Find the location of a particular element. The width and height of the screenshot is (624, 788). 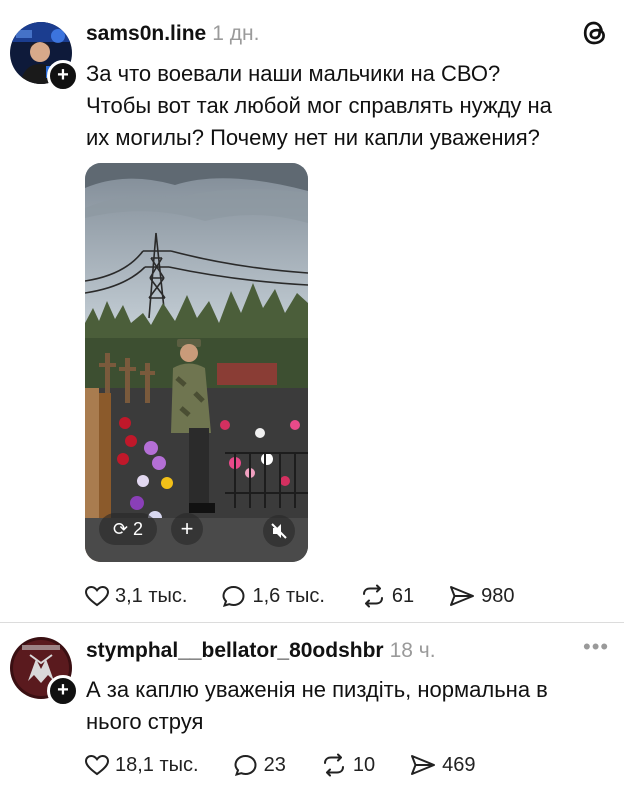

post-text-line: За что воевали наши мальчики на СВО? is located at coordinates (293, 73).